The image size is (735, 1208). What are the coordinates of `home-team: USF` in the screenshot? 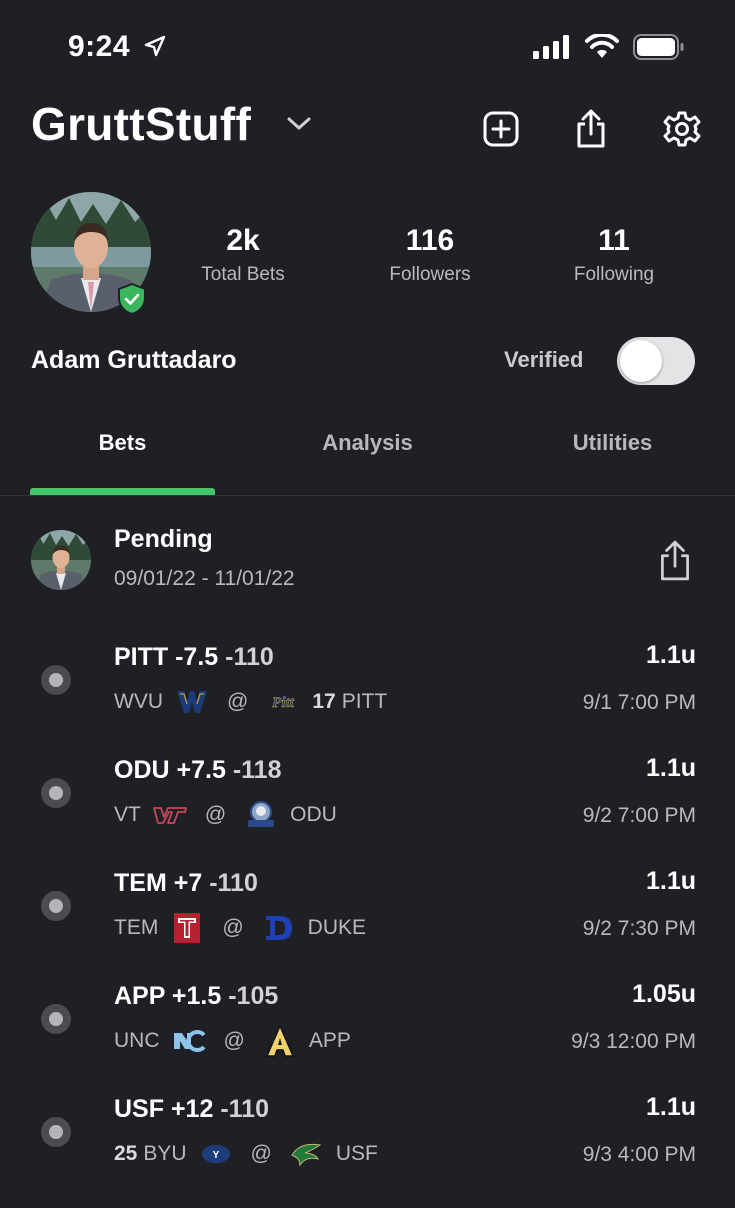 It's located at (356, 1153).